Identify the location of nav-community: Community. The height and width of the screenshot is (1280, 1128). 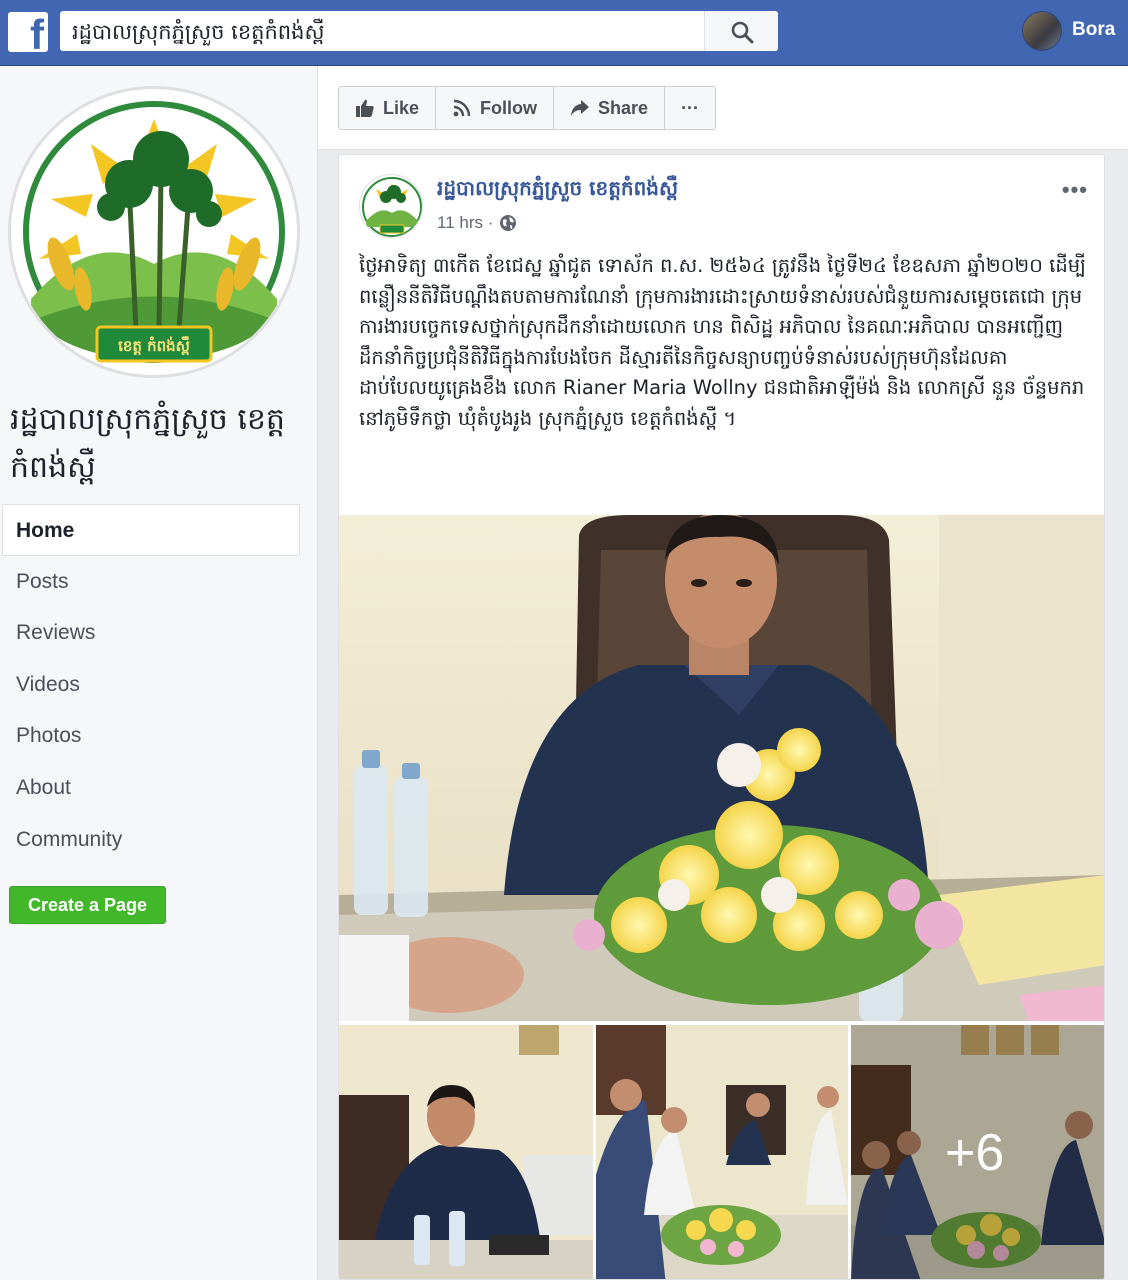
(159, 840).